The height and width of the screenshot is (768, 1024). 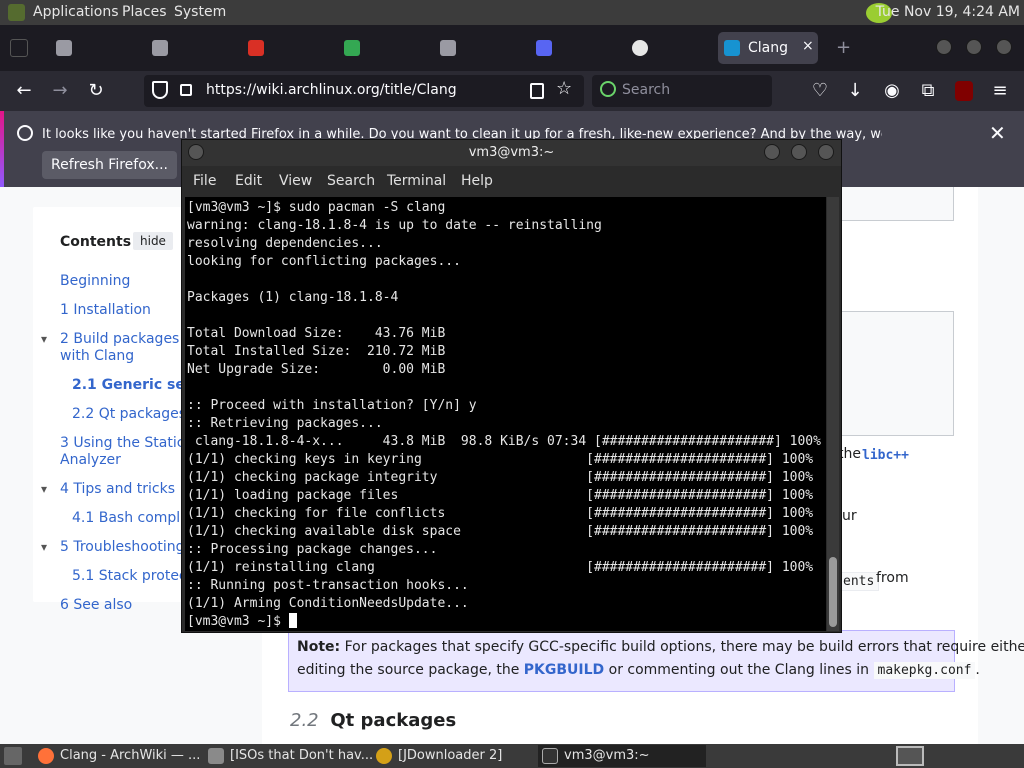 What do you see at coordinates (1000, 91) in the screenshot?
I see `menu-hamburger-icon: ≡` at bounding box center [1000, 91].